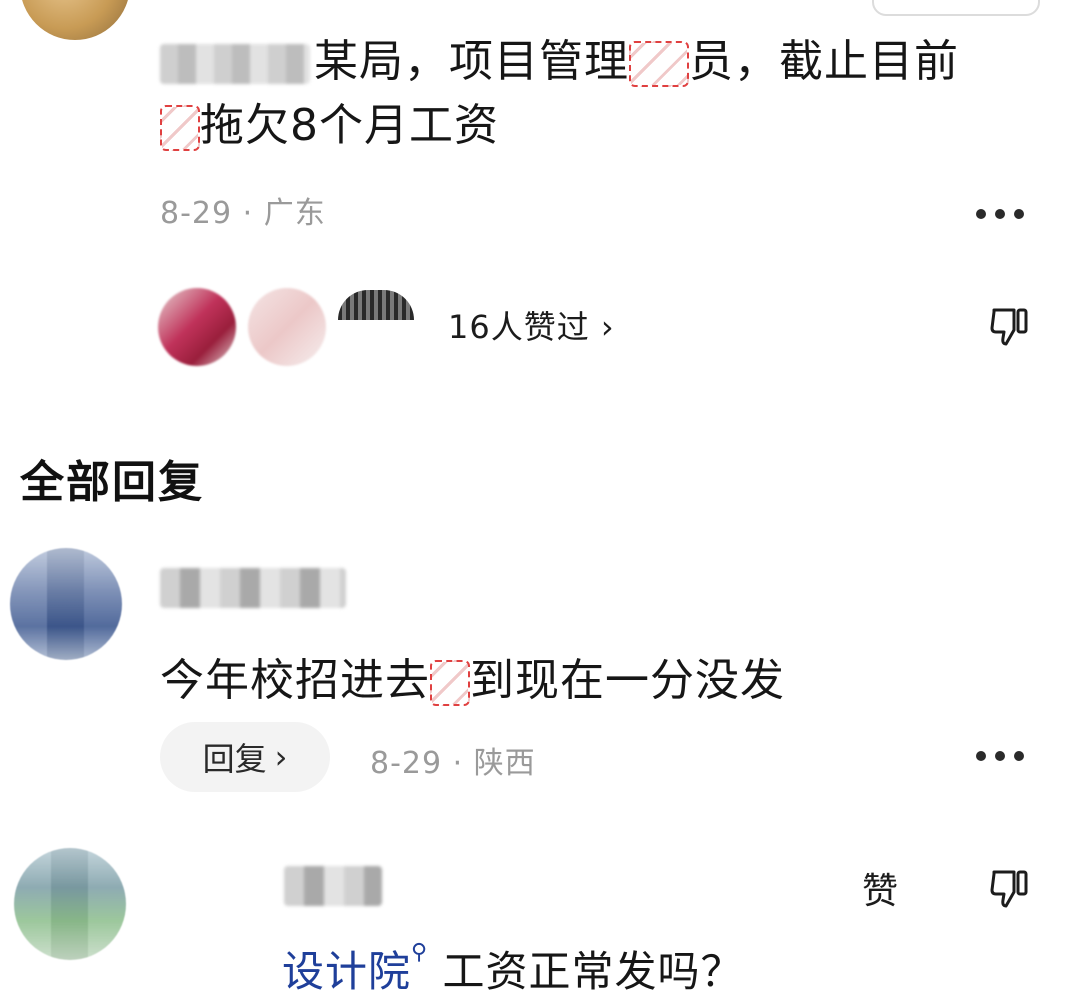 The width and height of the screenshot is (1080, 999). Describe the element at coordinates (245, 757) in the screenshot. I see `reply-button: 回复 ›` at that location.